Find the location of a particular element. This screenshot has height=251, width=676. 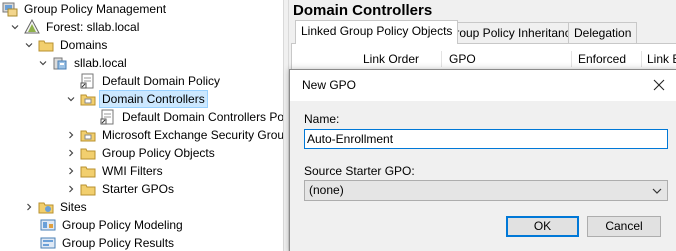

tree-item-domain-sllab: sllab.local is located at coordinates (83, 63).